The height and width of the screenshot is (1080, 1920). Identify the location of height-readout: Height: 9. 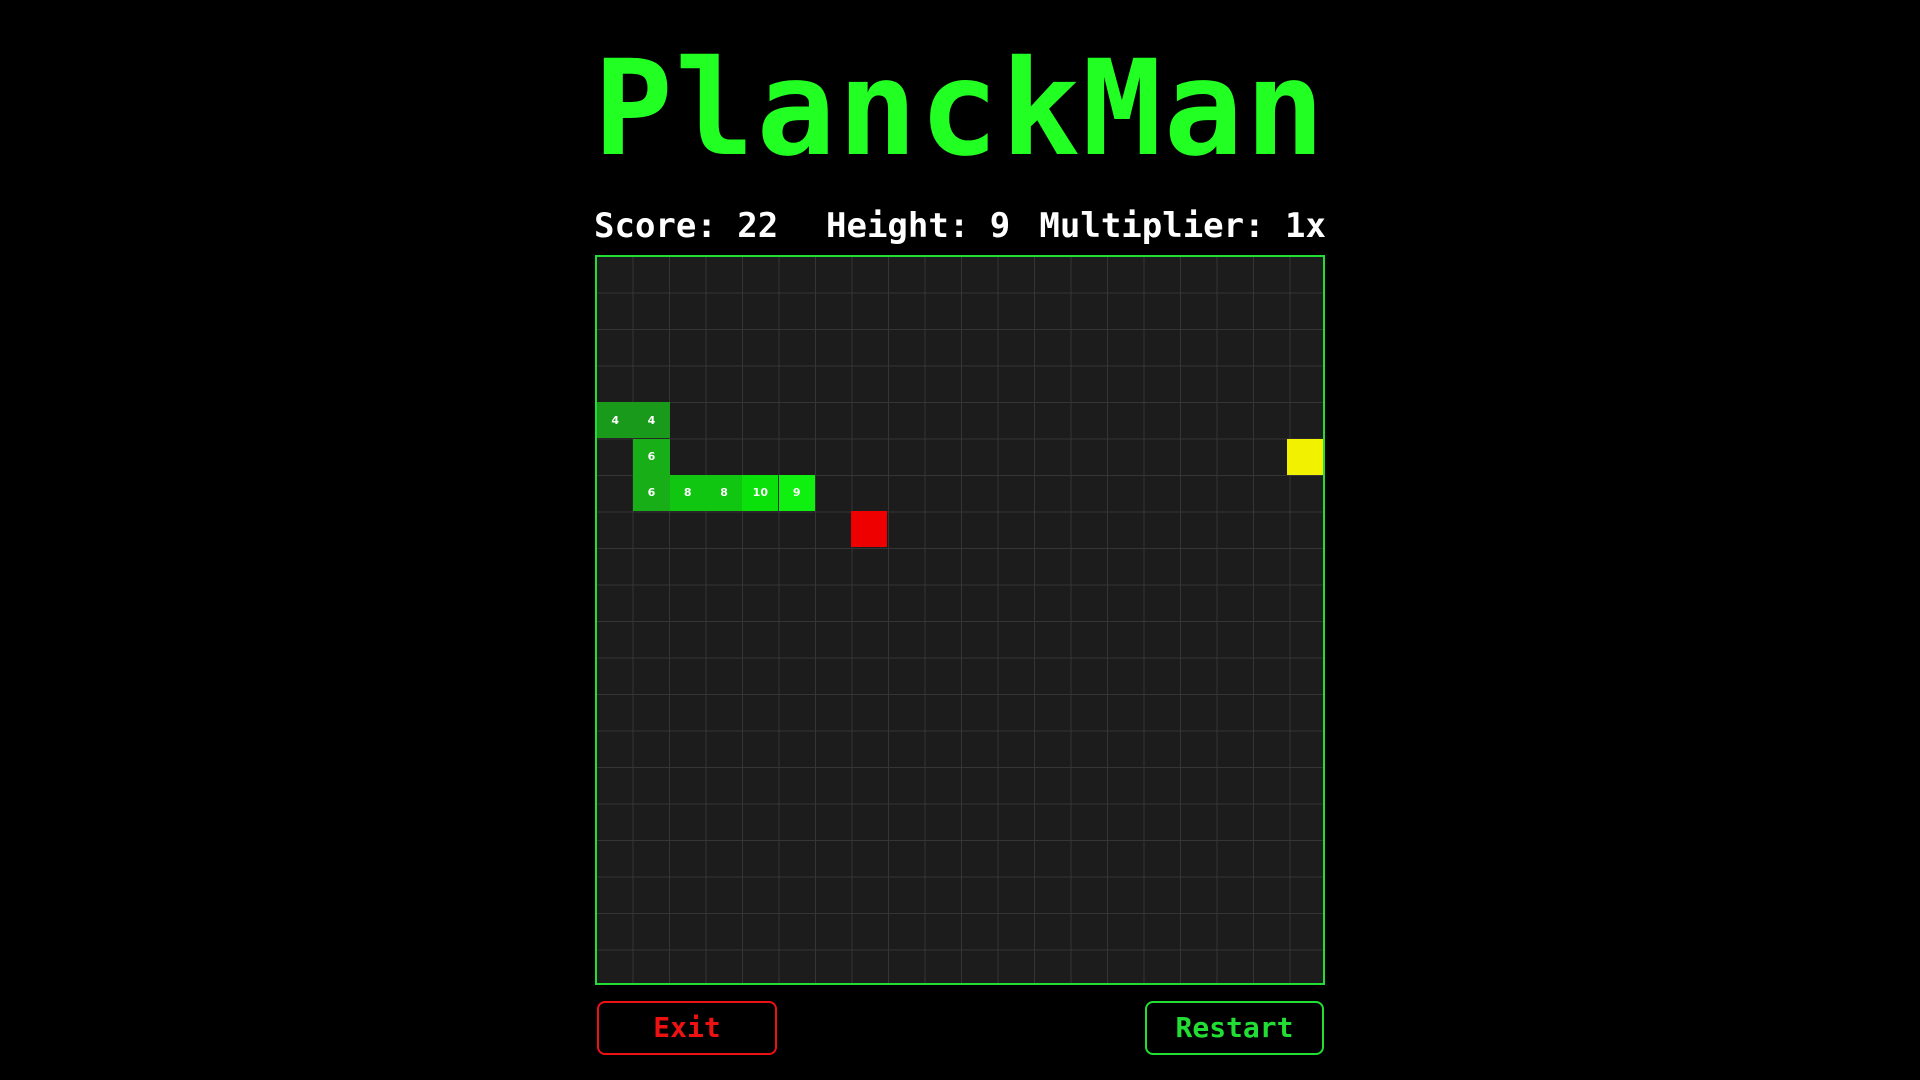
(918, 226).